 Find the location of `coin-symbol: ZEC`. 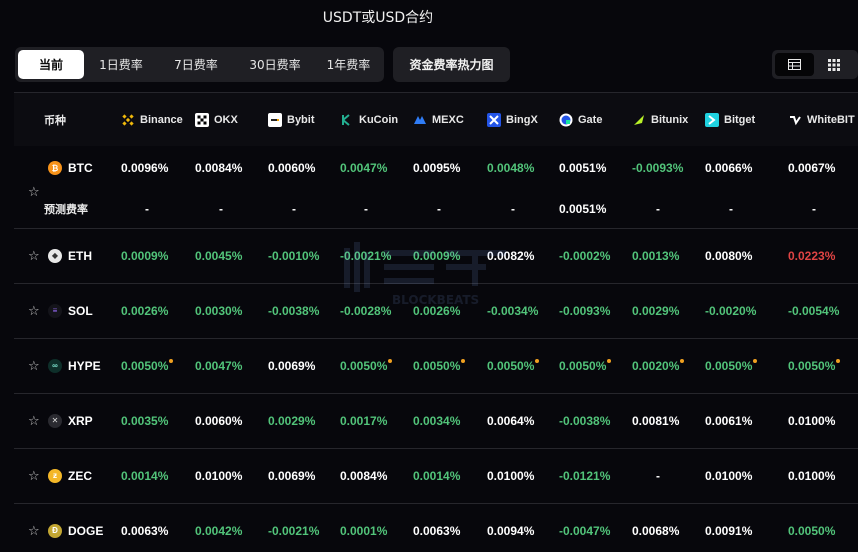

coin-symbol: ZEC is located at coordinates (80, 475).